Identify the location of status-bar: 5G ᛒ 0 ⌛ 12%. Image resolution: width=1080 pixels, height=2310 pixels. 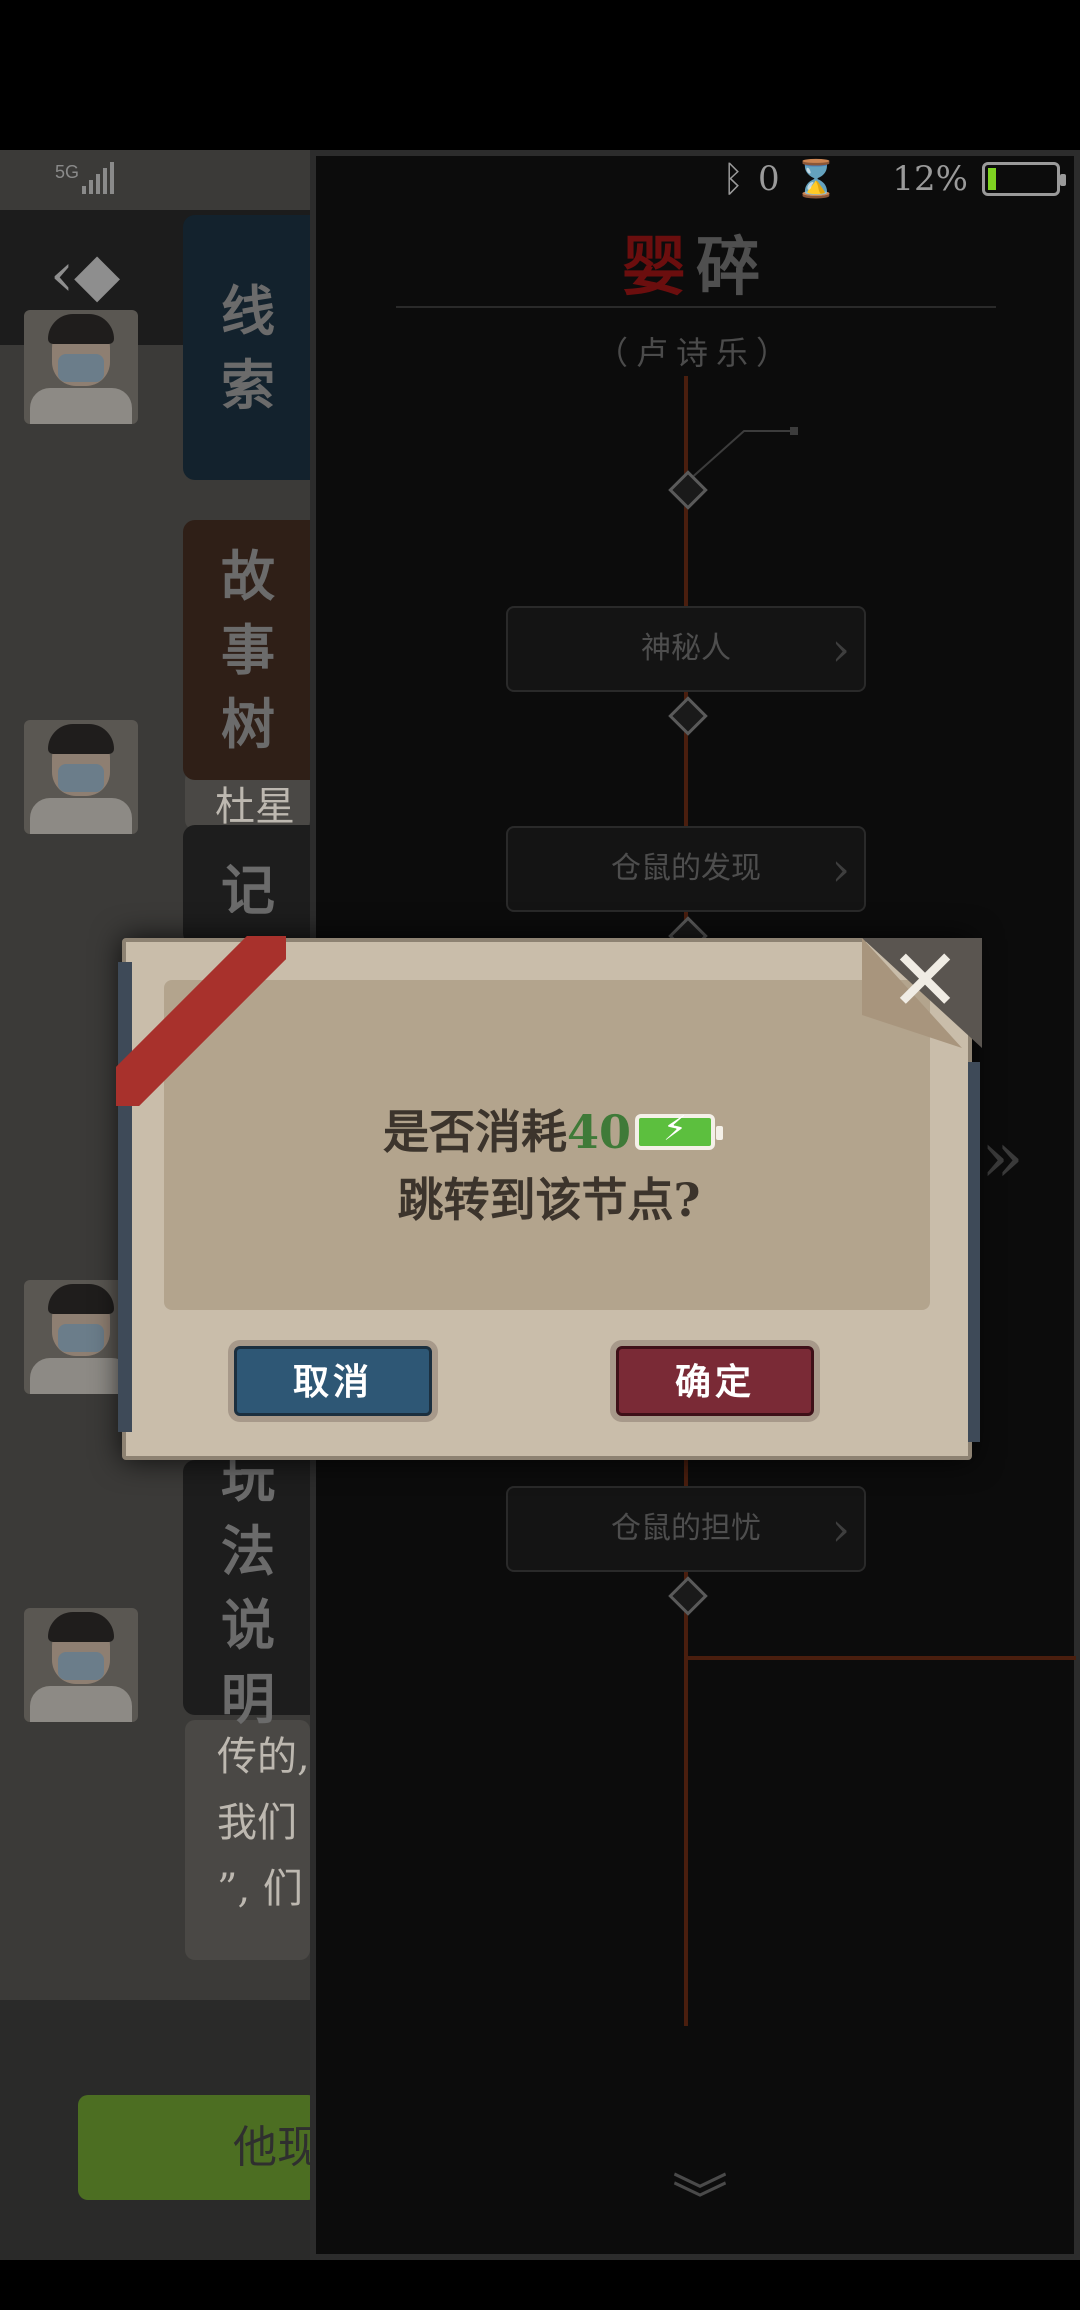
(540, 180).